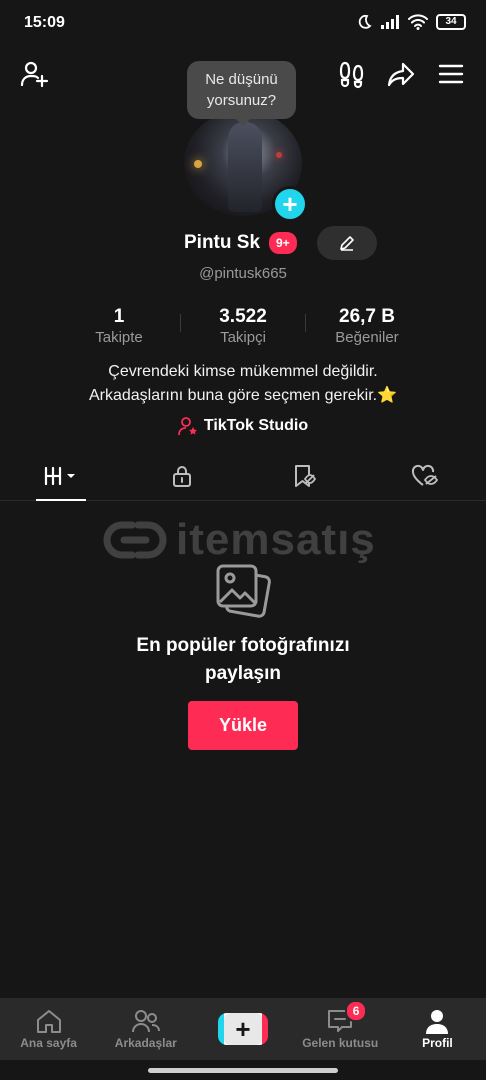 Image resolution: width=486 pixels, height=1080 pixels. What do you see at coordinates (290, 204) in the screenshot?
I see `add-story-button: +` at bounding box center [290, 204].